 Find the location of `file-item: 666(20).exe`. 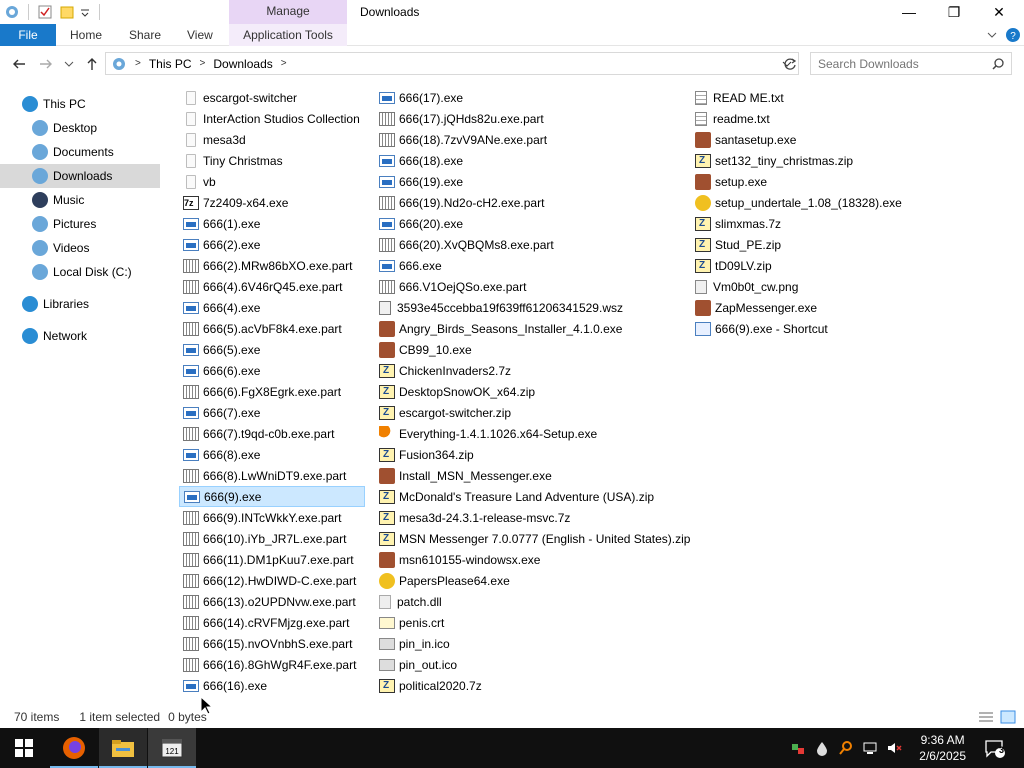

file-item: 666(20).exe is located at coordinates (530, 223).